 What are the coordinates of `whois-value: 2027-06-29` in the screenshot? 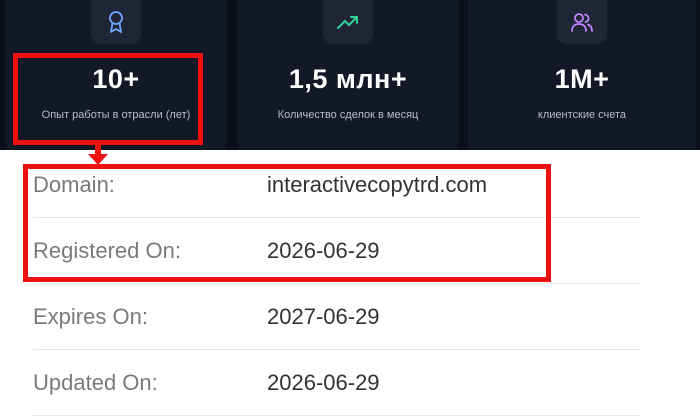 It's located at (323, 316).